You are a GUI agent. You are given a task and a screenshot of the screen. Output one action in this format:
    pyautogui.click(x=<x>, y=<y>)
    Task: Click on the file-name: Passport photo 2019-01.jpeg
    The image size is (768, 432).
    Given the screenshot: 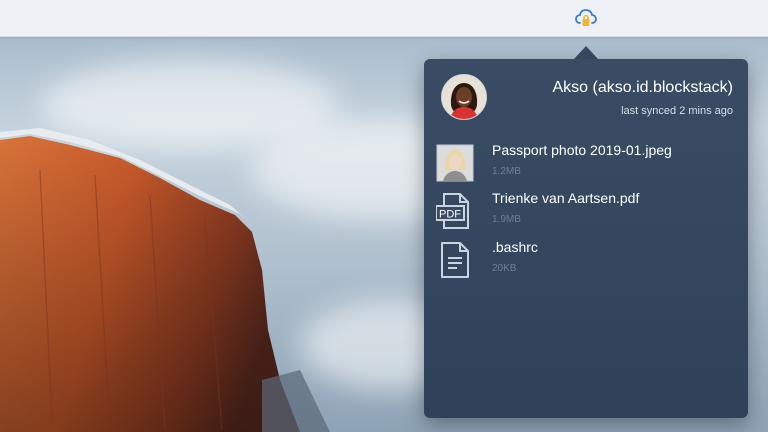 What is the action you would take?
    pyautogui.click(x=582, y=150)
    